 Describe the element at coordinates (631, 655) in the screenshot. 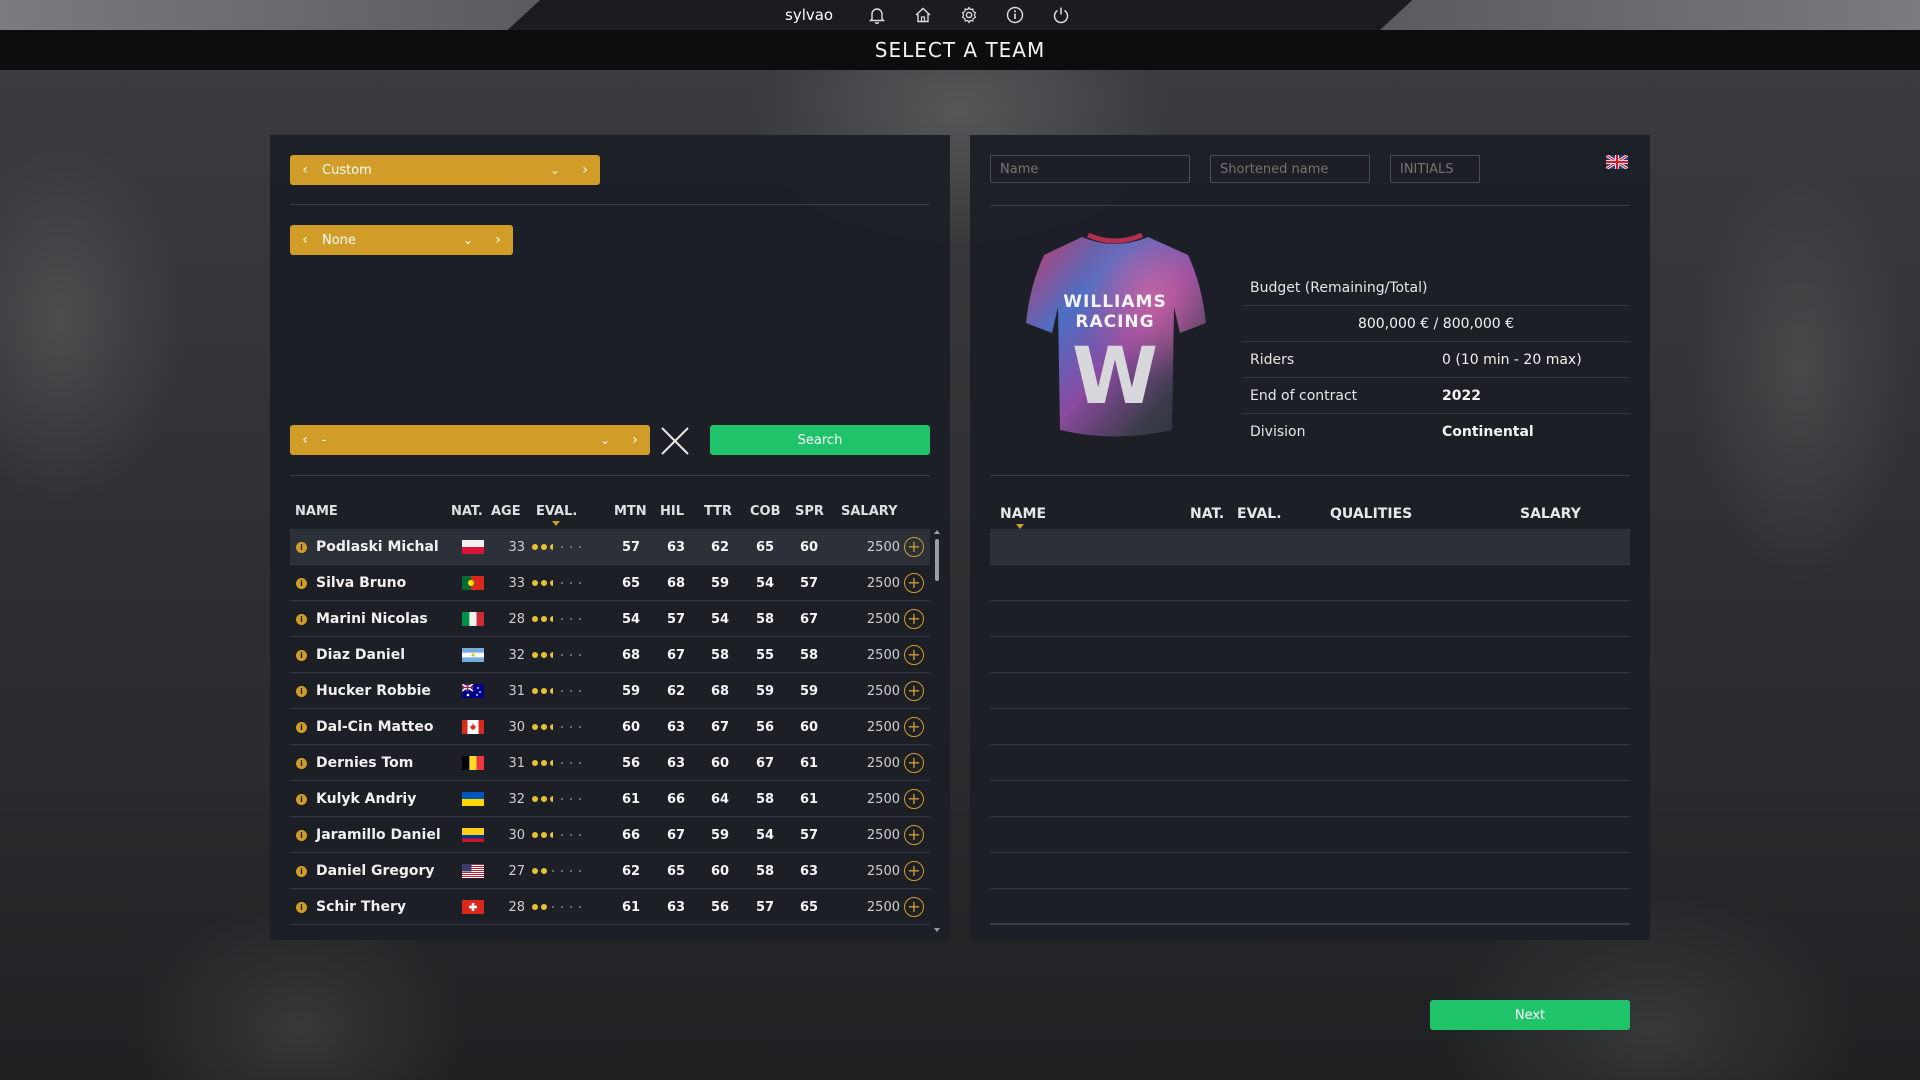

I see `rider-mtn: 68` at that location.